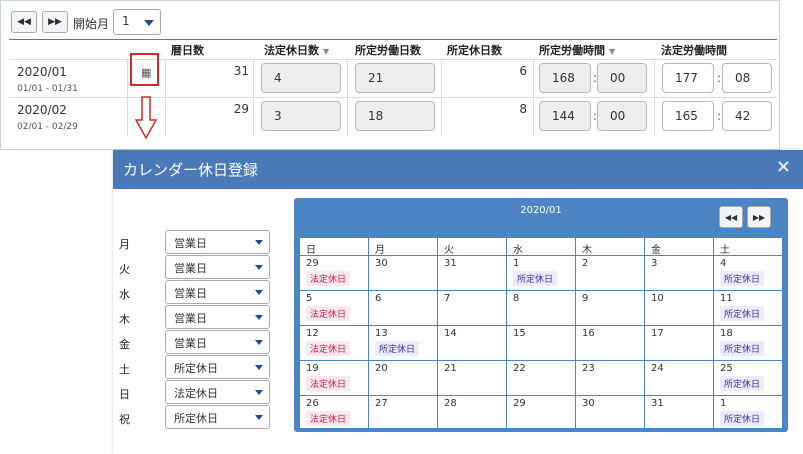 The image size is (803, 454). What do you see at coordinates (748, 308) in the screenshot?
I see `calendar-day-cell: 11 所定休日` at bounding box center [748, 308].